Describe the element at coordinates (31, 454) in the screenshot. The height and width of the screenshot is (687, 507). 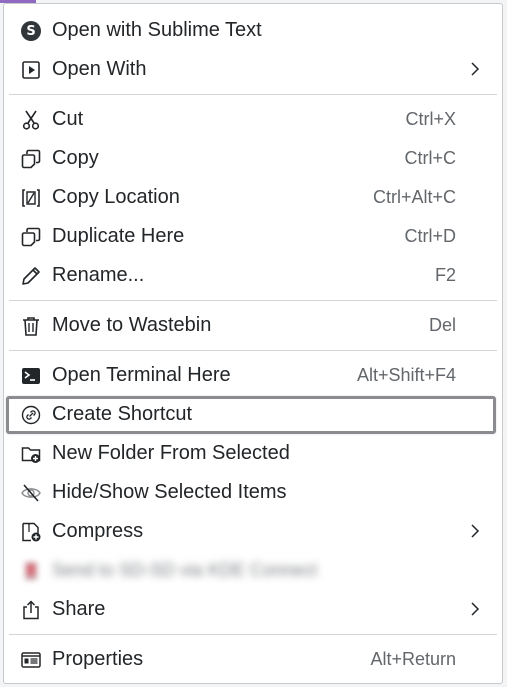
I see `folder-add-icon` at that location.